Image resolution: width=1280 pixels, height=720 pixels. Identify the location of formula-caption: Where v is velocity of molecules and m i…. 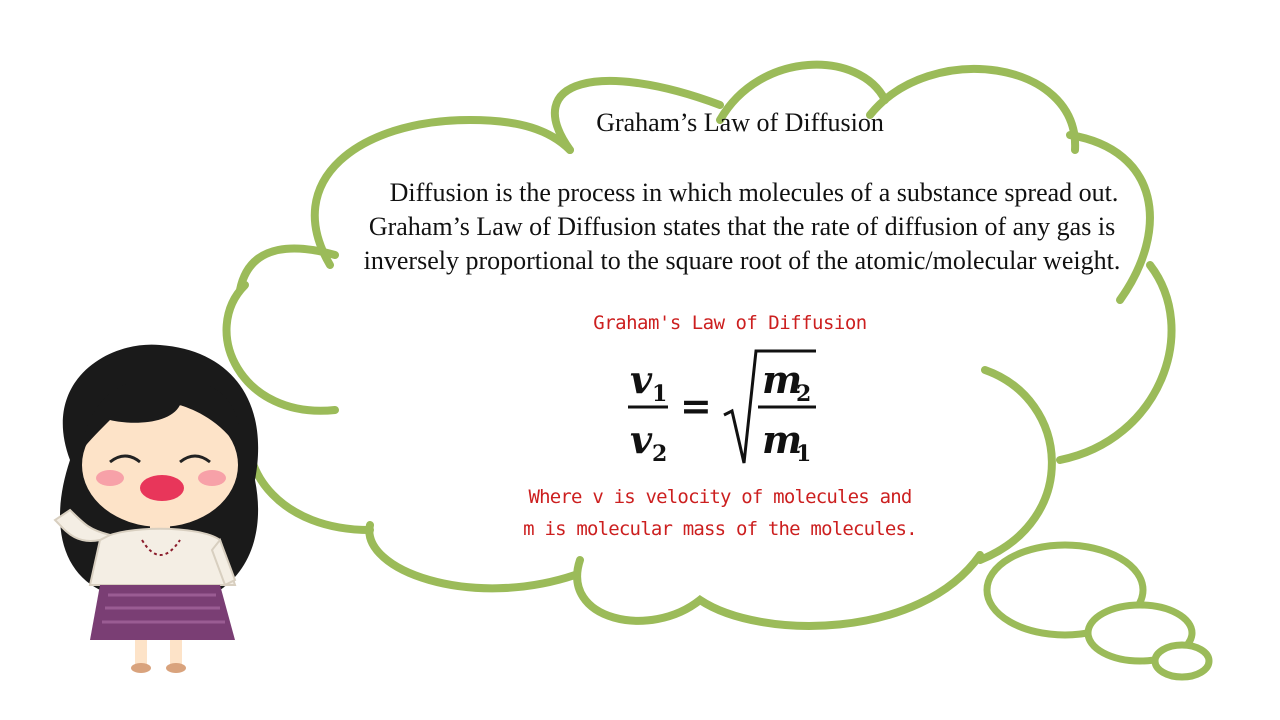
(720, 513).